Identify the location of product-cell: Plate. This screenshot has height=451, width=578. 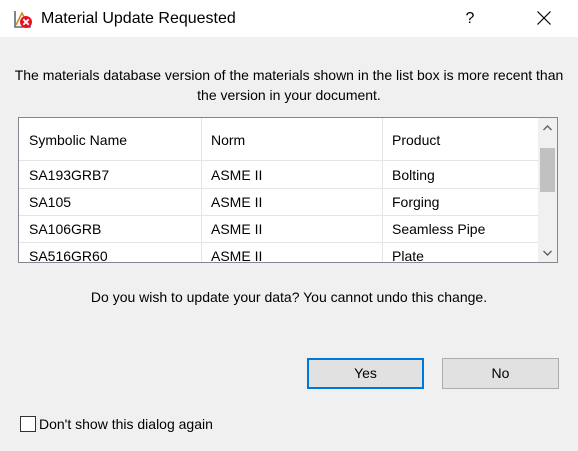
(408, 255).